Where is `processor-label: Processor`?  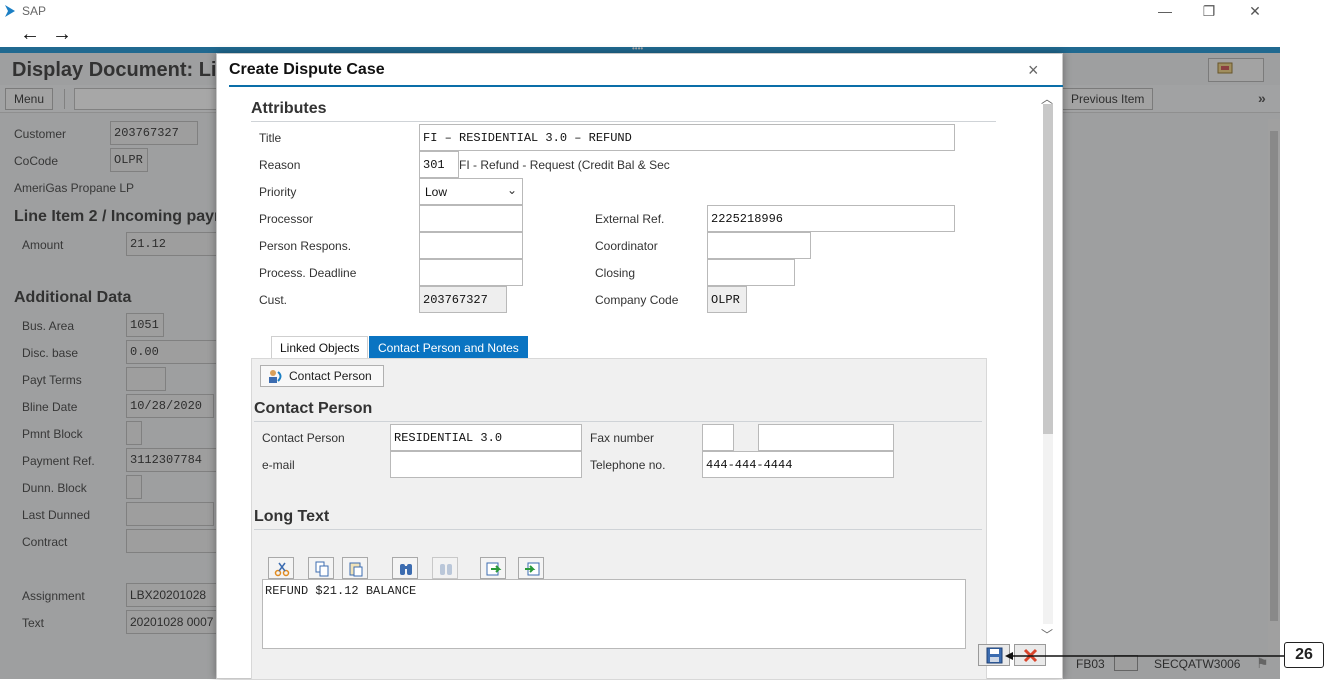
processor-label: Processor is located at coordinates (286, 219).